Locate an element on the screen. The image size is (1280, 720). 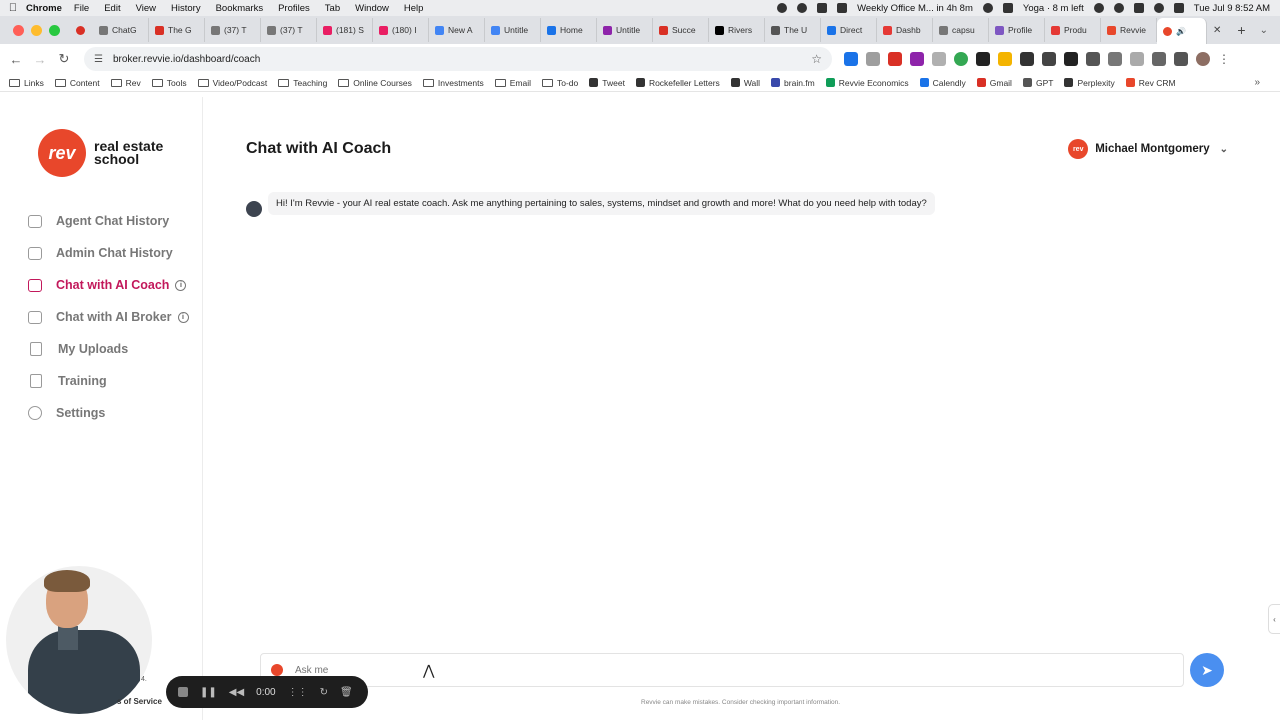
bookmark-item: Revvie Economics is located at coordinates (867, 83).